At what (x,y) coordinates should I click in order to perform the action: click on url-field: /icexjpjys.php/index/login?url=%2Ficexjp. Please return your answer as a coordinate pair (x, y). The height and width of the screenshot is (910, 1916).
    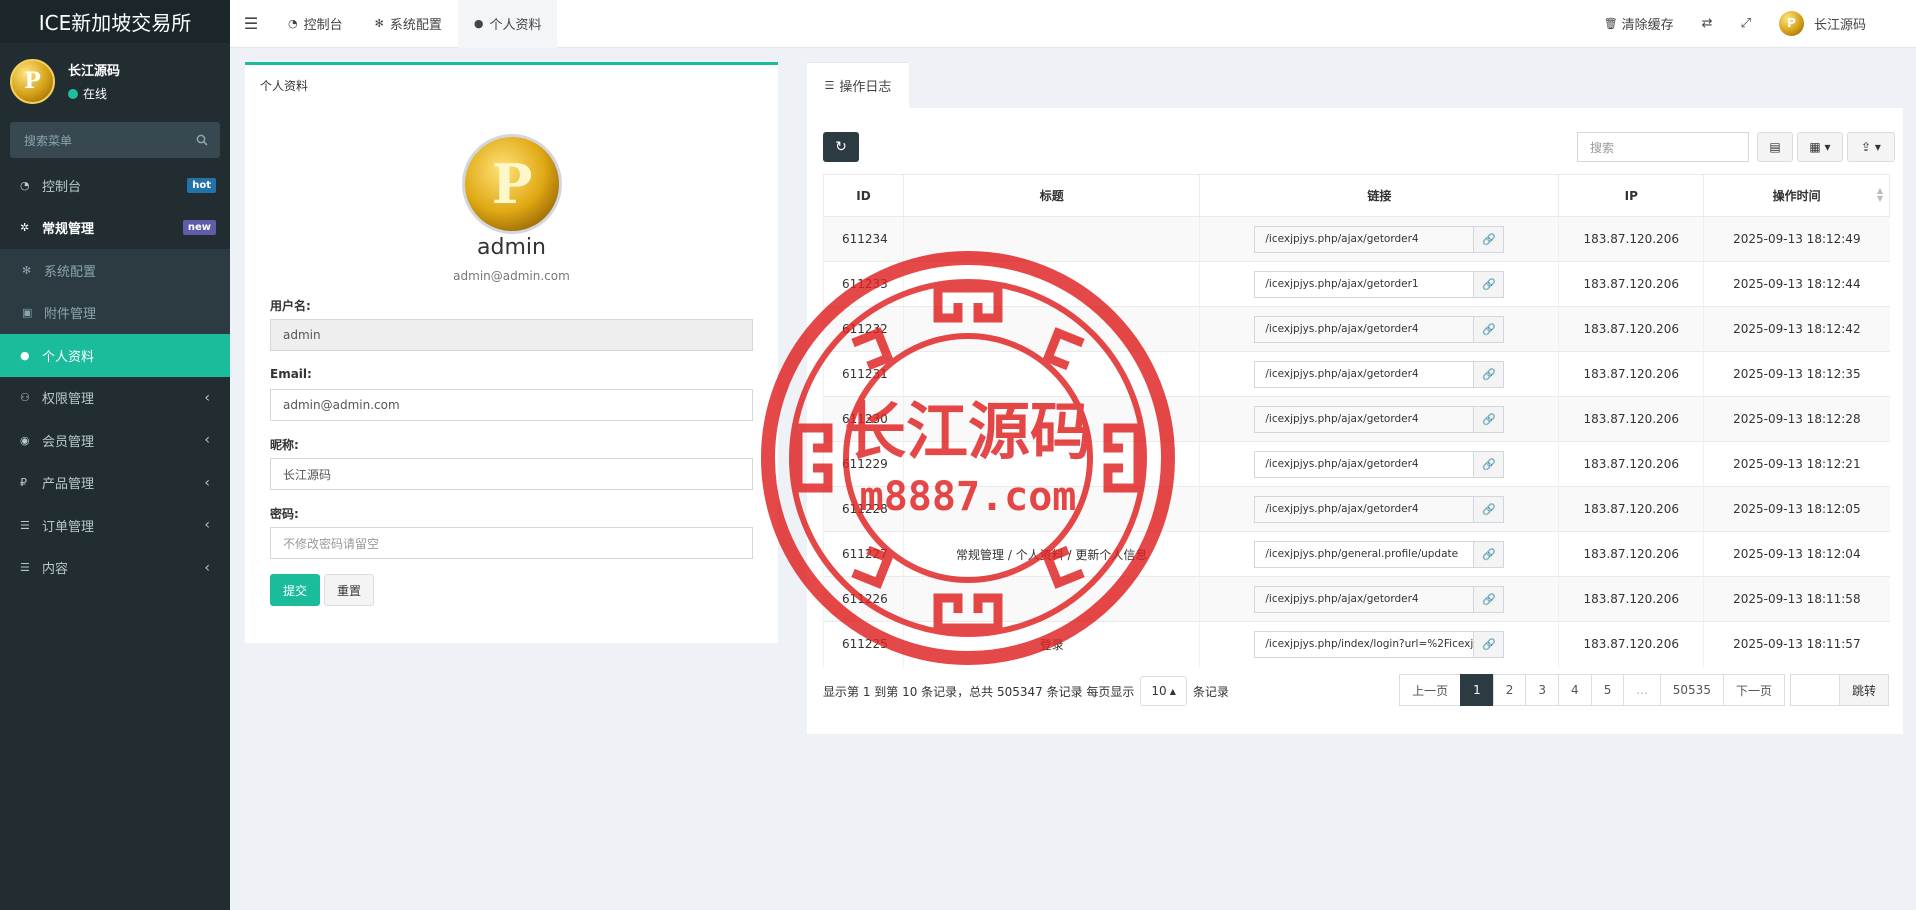
    Looking at the image, I should click on (1364, 644).